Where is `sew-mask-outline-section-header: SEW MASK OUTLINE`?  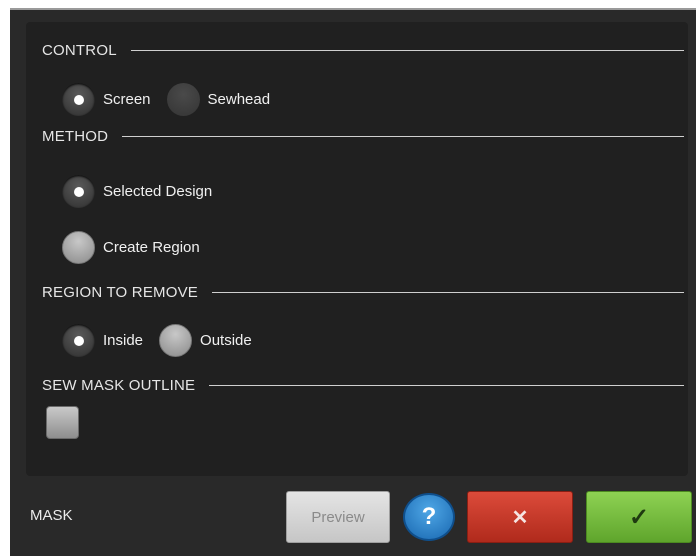
sew-mask-outline-section-header: SEW MASK OUTLINE is located at coordinates (363, 385).